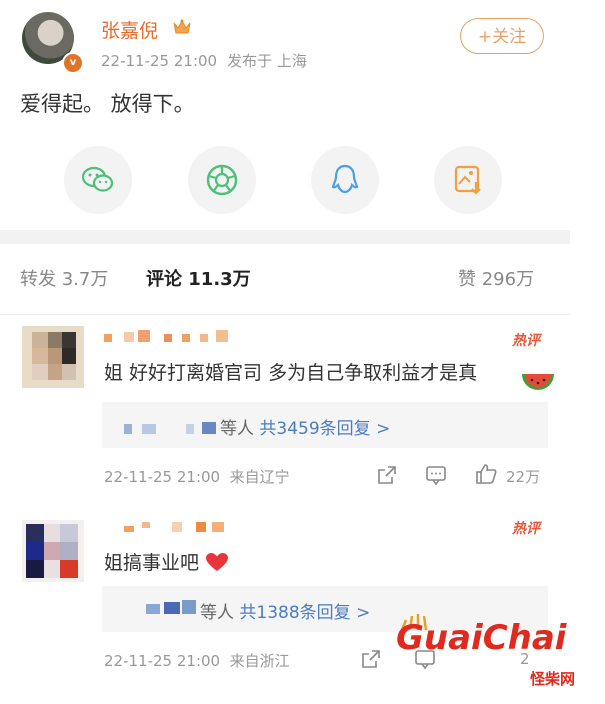 The width and height of the screenshot is (605, 704). I want to click on reply-summary: 等人 共1388条回复 >, so click(285, 610).